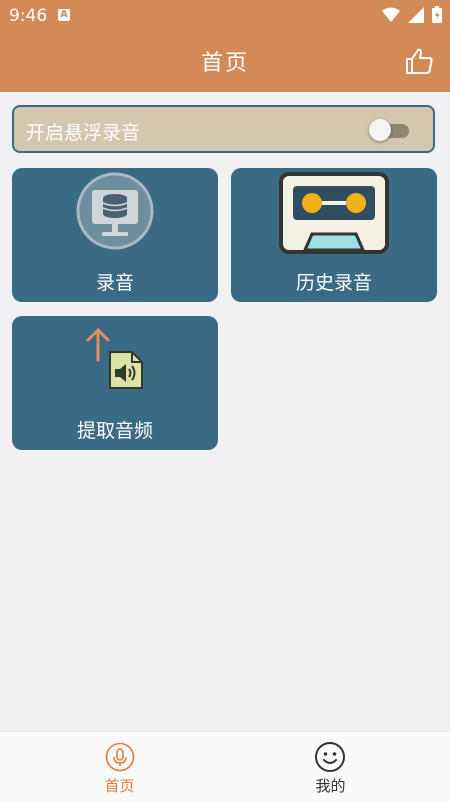 This screenshot has height=802, width=450. What do you see at coordinates (437, 14) in the screenshot?
I see `battery-icon` at bounding box center [437, 14].